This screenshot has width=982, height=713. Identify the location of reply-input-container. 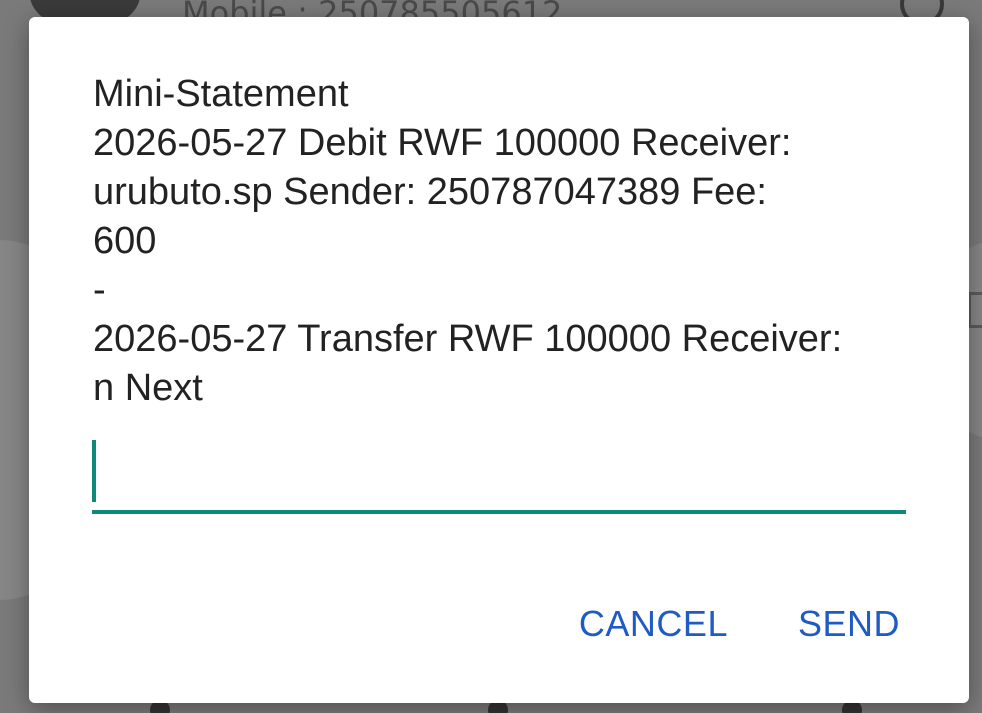
(499, 476).